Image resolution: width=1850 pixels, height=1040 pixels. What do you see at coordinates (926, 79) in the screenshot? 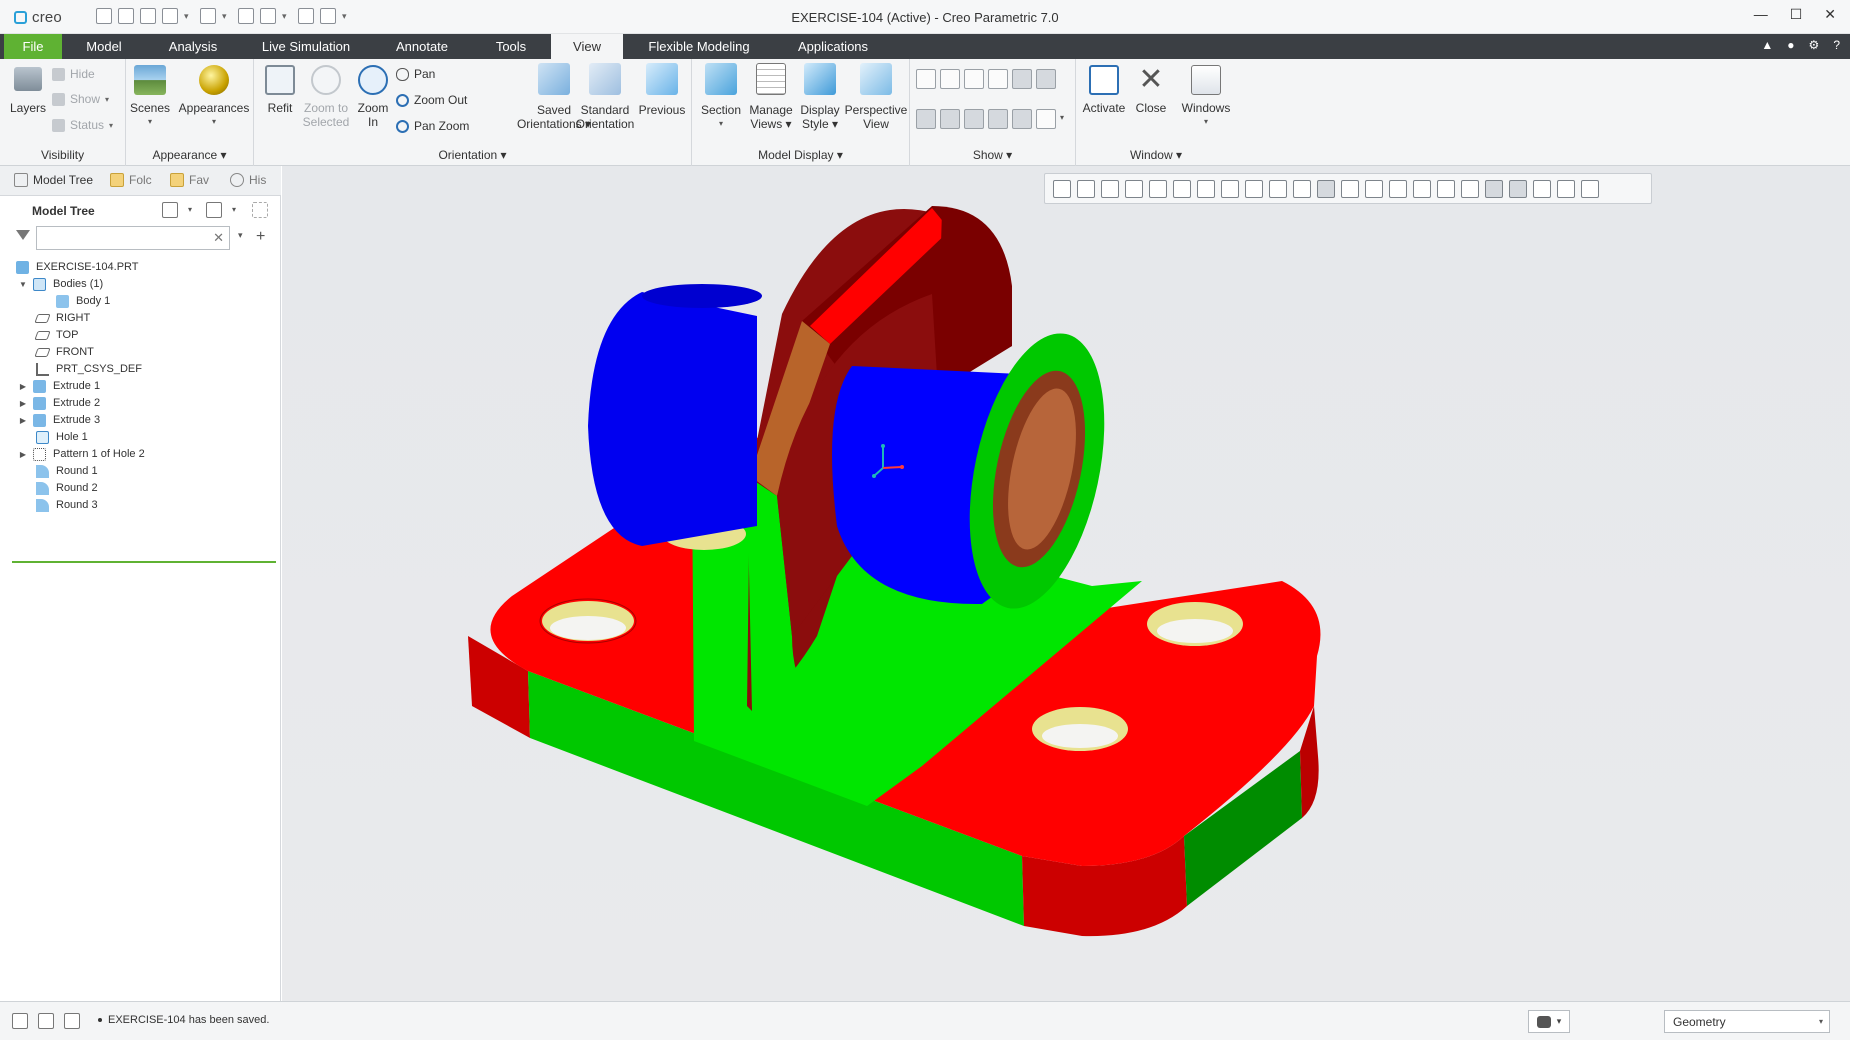
I see `plane-display-icon` at bounding box center [926, 79].